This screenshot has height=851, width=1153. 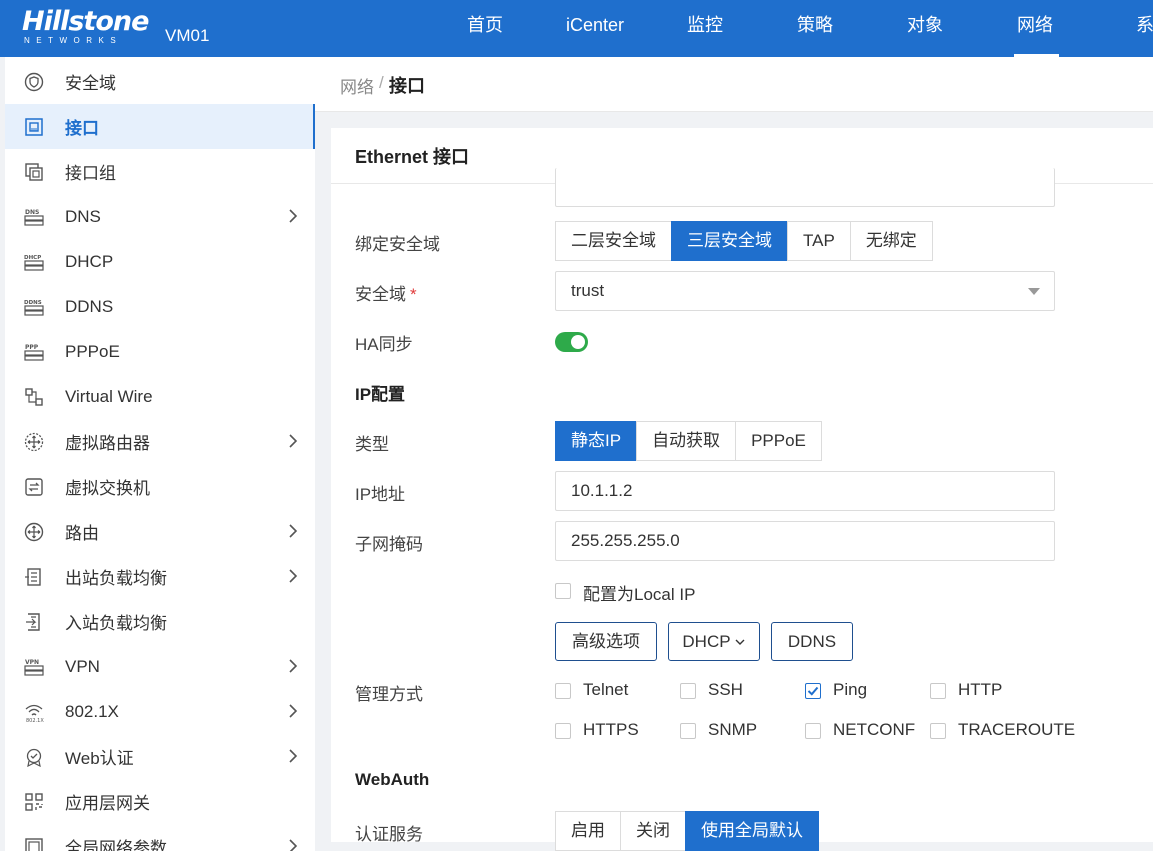 I want to click on auto-obtain-button: 自动获取, so click(x=686, y=441).